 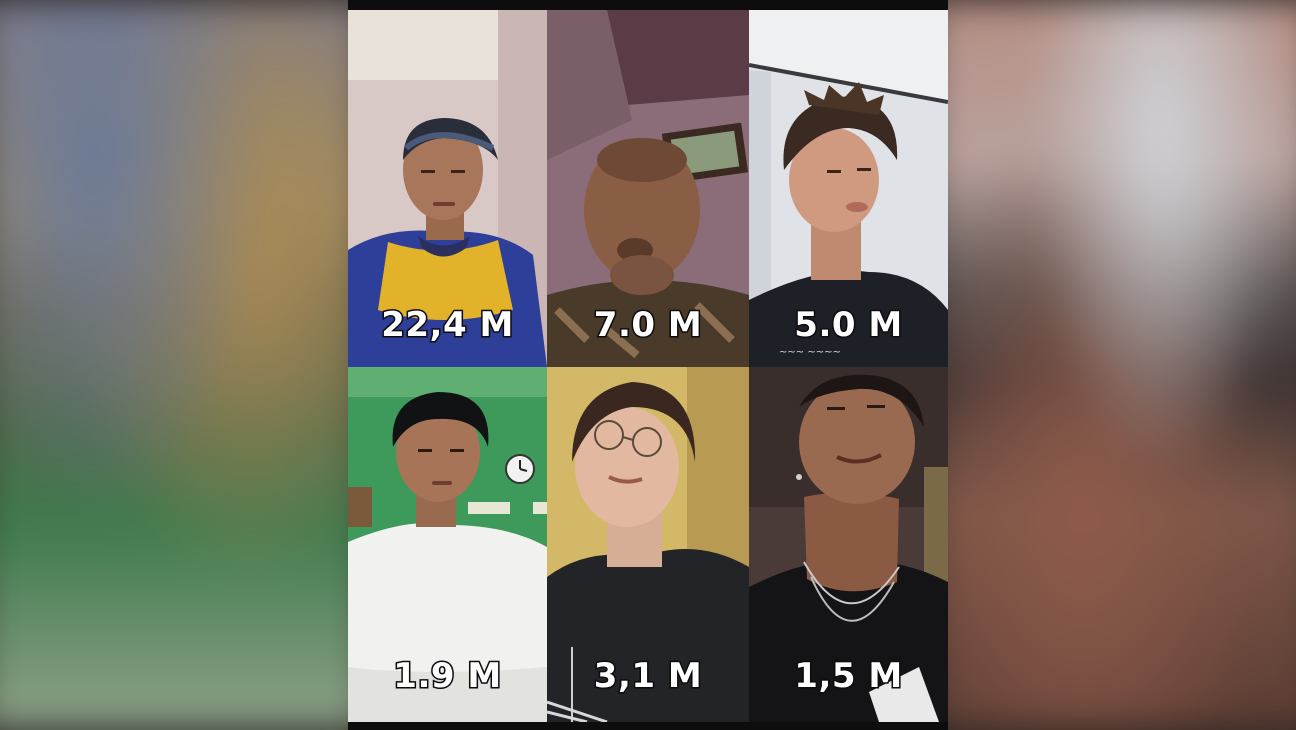 What do you see at coordinates (447, 188) in the screenshot?
I see `photo-tile-1: 22,4 M` at bounding box center [447, 188].